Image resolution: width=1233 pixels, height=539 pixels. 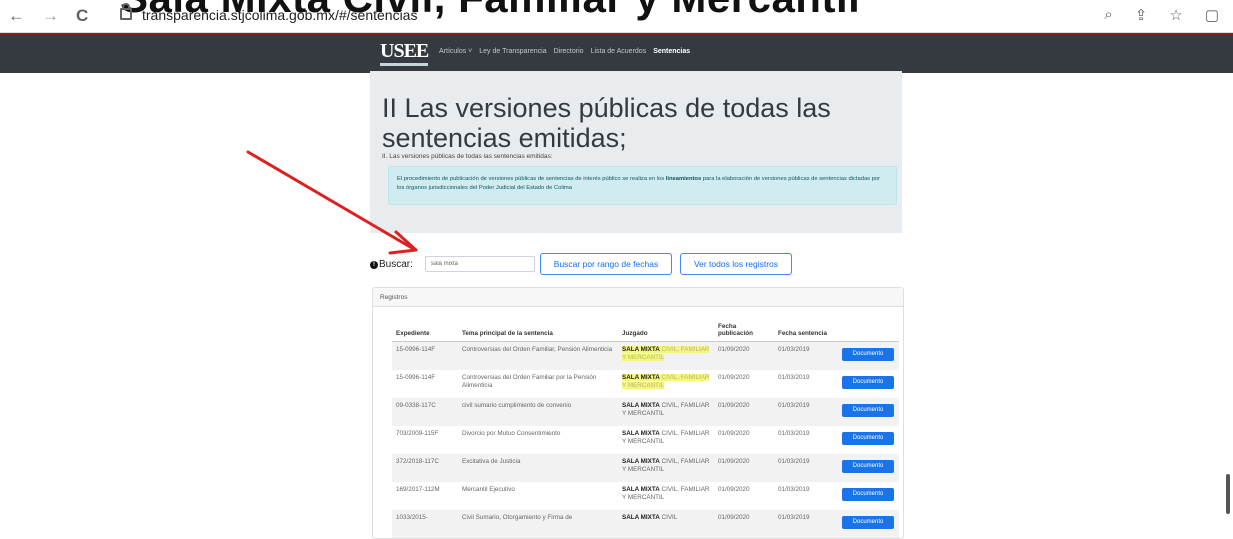 What do you see at coordinates (538, 524) in the screenshot?
I see `cell-tema: Civil Sumario, Otorgamiento y Firma de` at bounding box center [538, 524].